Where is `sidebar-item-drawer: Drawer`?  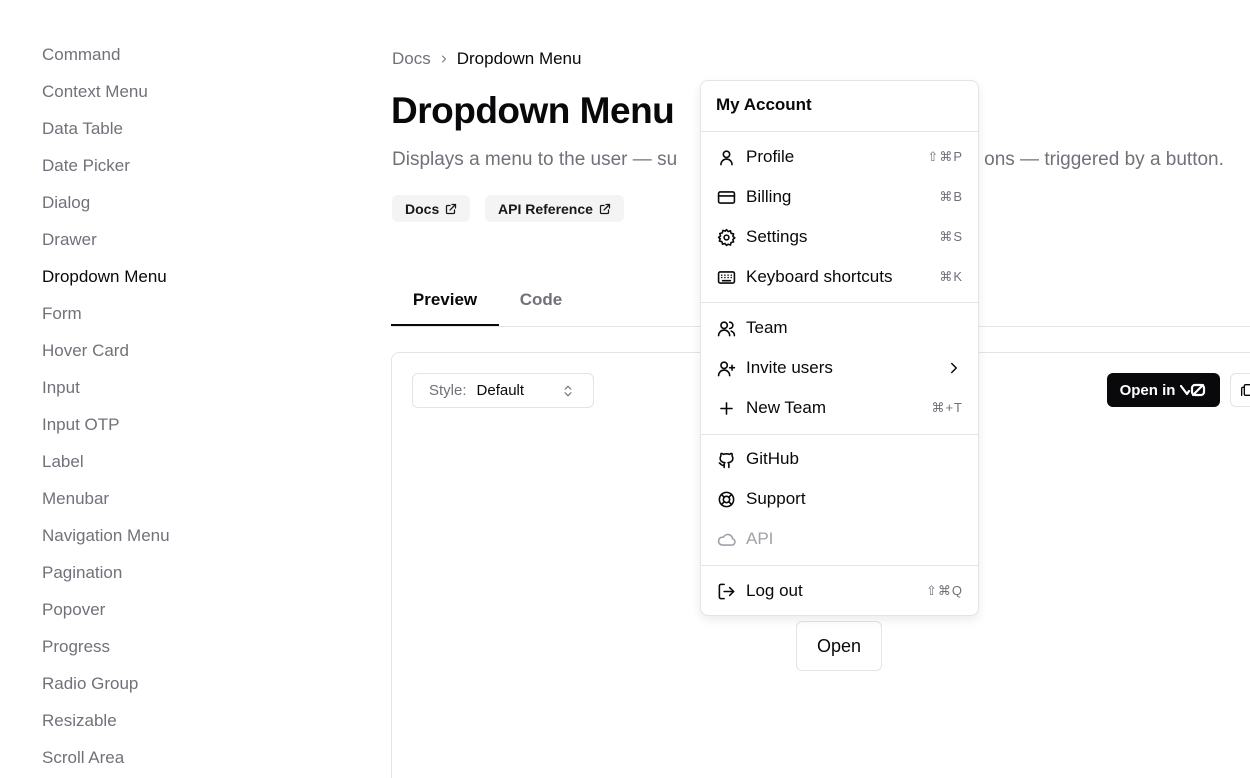
sidebar-item-drawer: Drawer is located at coordinates (106, 239).